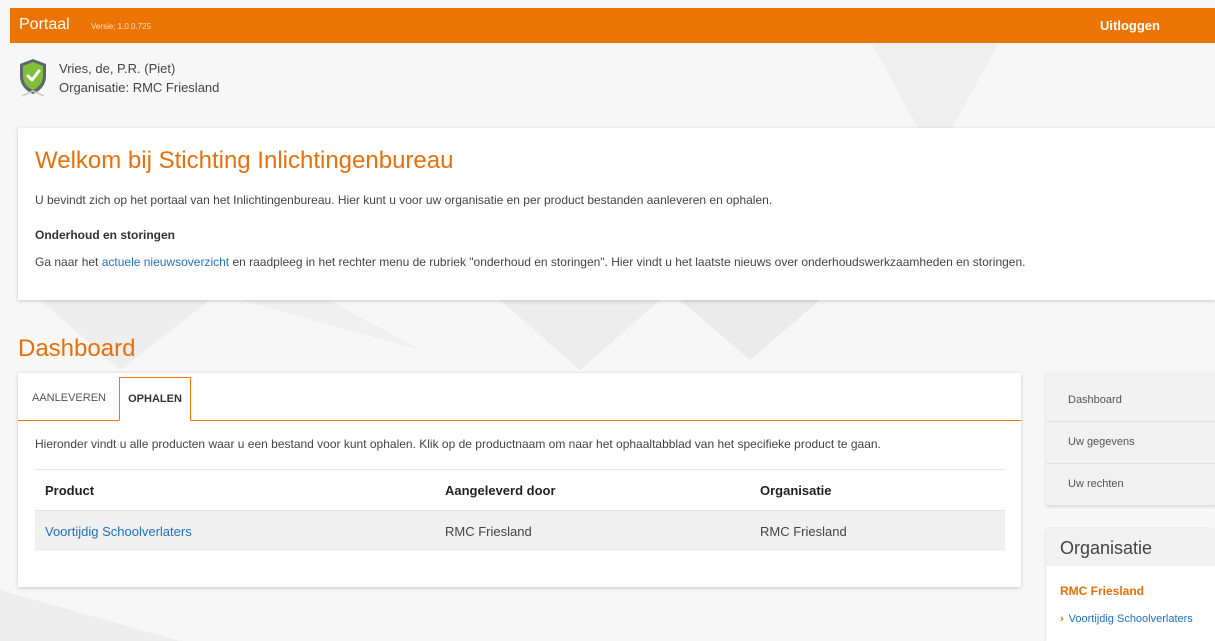 The image size is (1215, 641). Describe the element at coordinates (121, 26) in the screenshot. I see `version-label: Versie: 1.0.0.725` at that location.